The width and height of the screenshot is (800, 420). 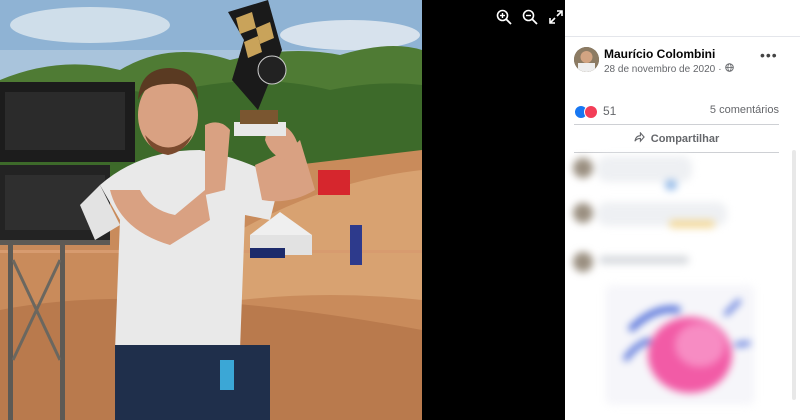 What do you see at coordinates (685, 139) in the screenshot?
I see `share-label: Compartilhar` at bounding box center [685, 139].